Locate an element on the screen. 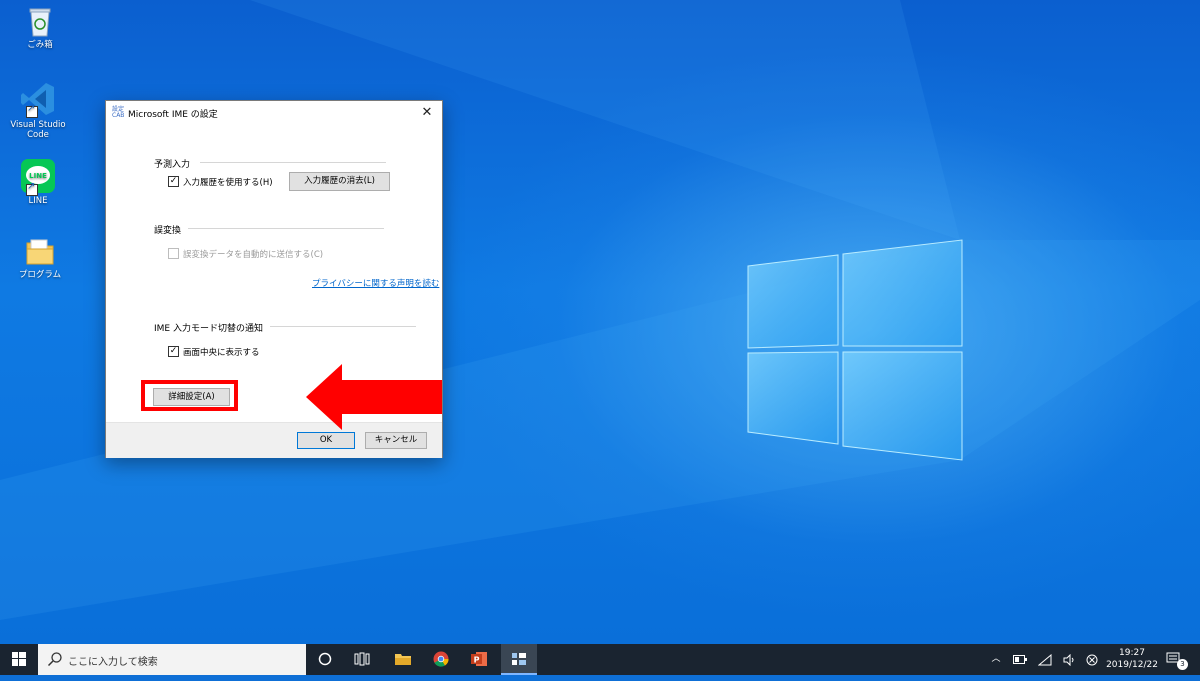 The height and width of the screenshot is (681, 1200). show-center-label: 画面中央に表示する is located at coordinates (221, 353).